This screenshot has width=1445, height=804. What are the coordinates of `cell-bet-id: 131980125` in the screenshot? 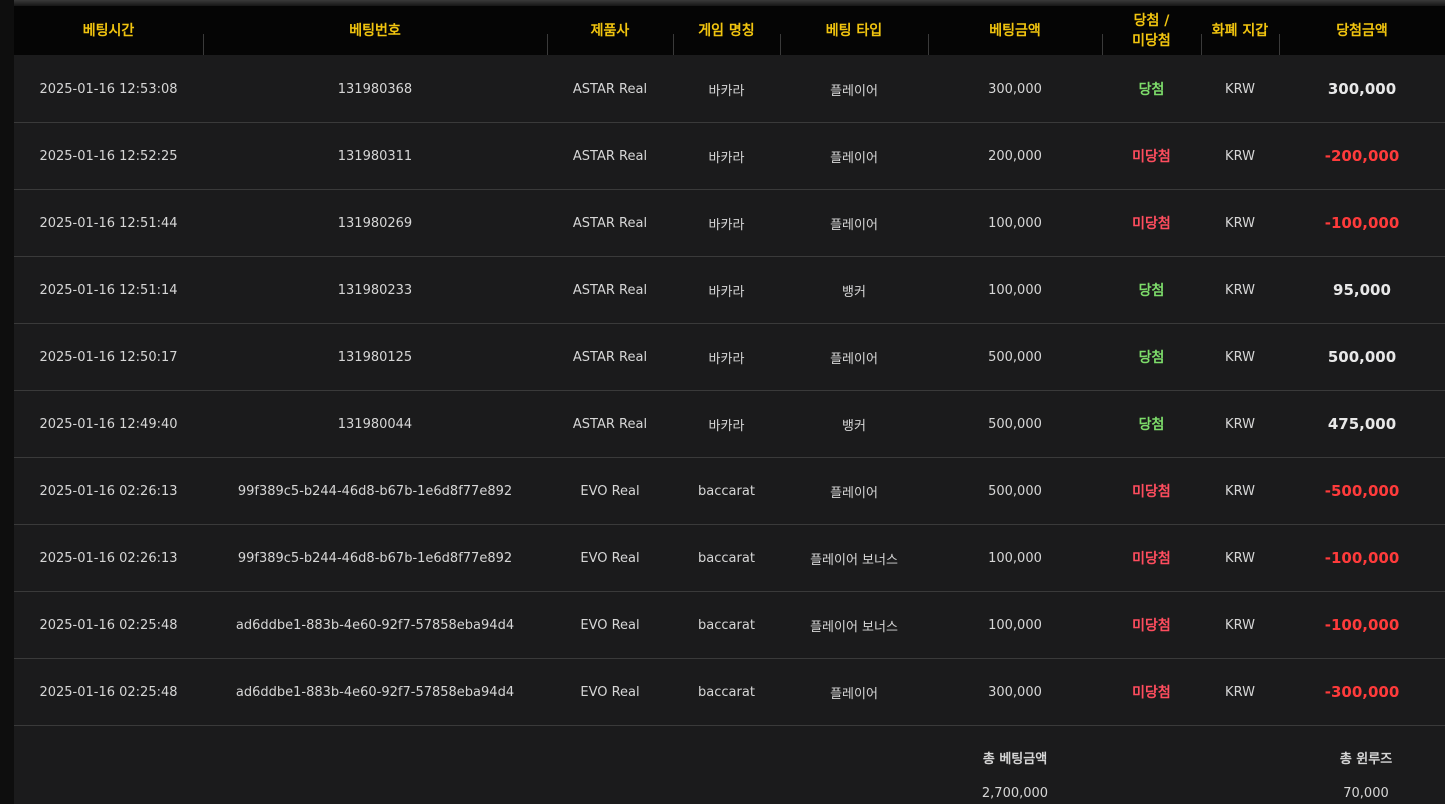 It's located at (375, 357).